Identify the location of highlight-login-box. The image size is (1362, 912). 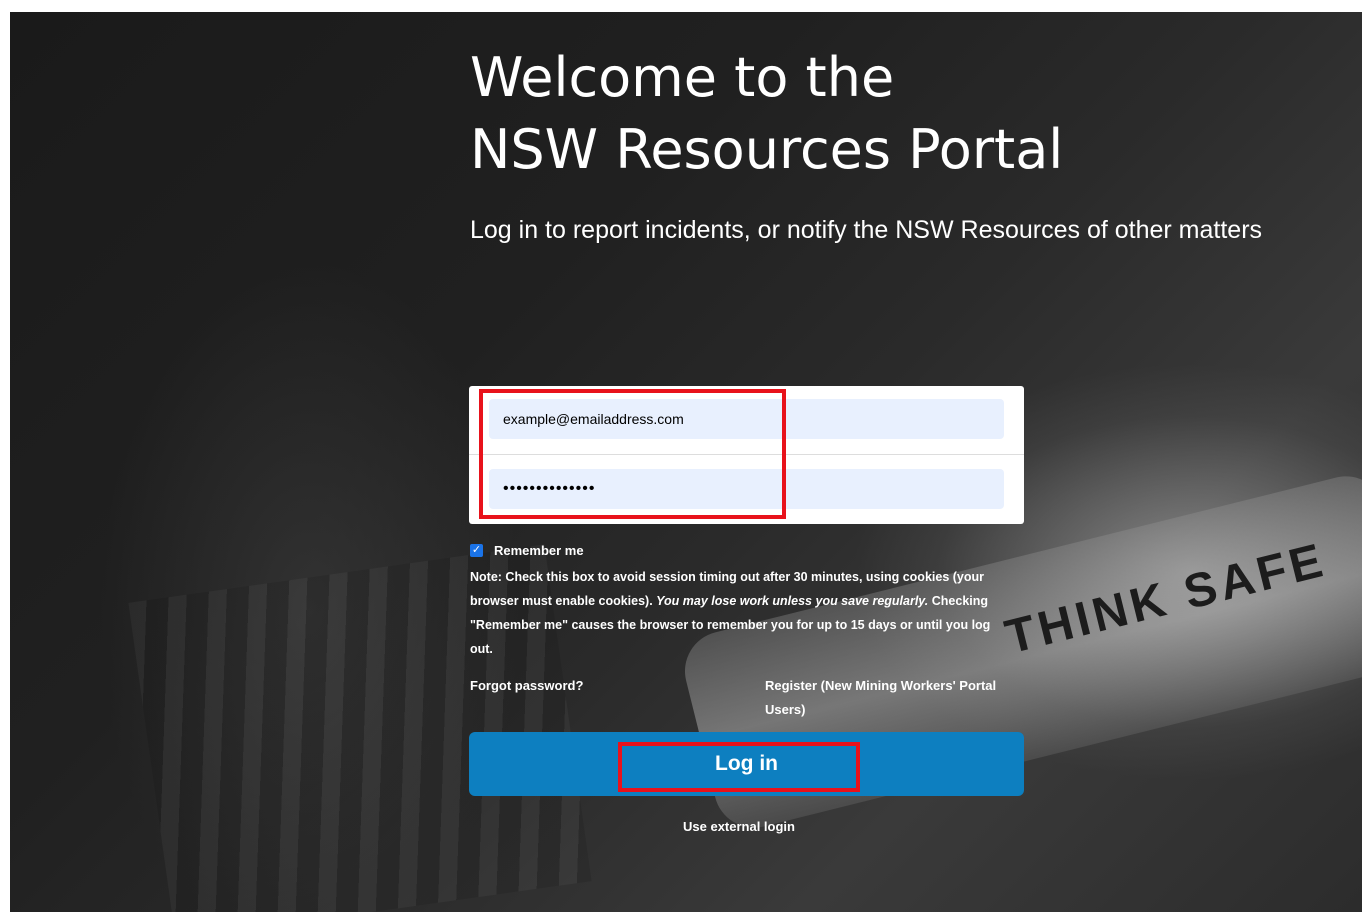
(739, 767).